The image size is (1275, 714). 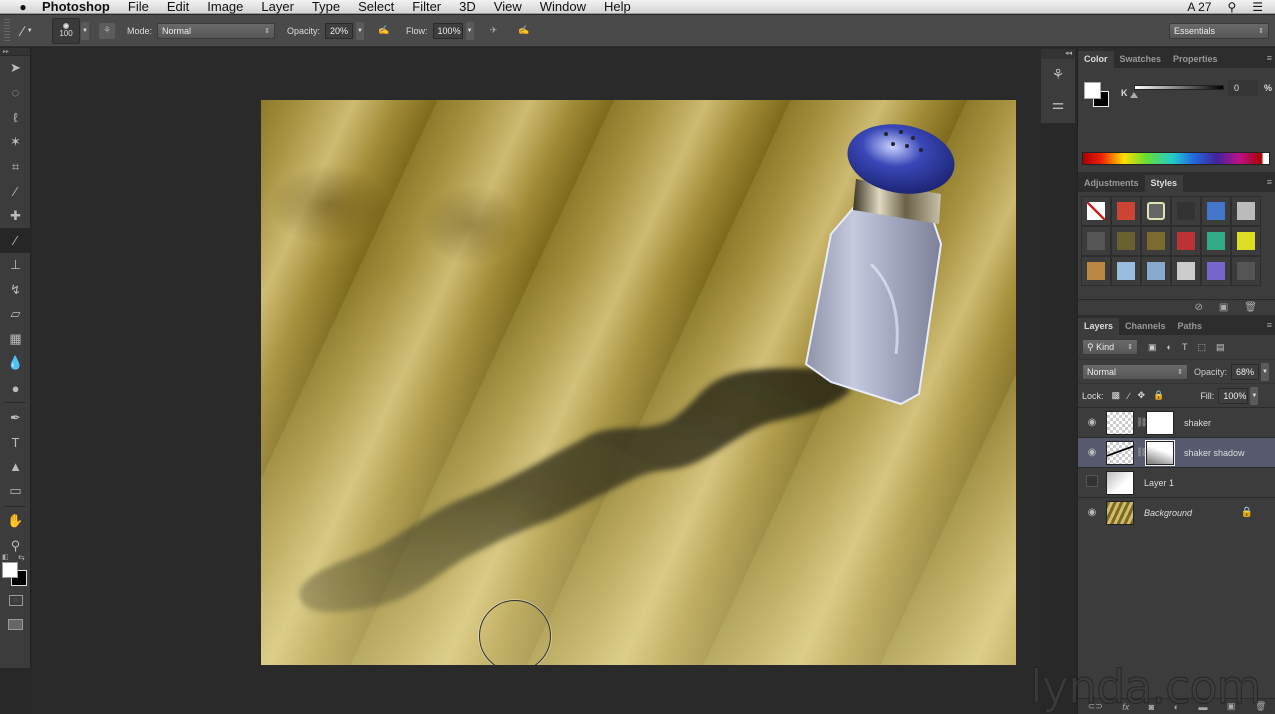 What do you see at coordinates (1129, 396) in the screenshot?
I see `lock-image-icon: ∕` at bounding box center [1129, 396].